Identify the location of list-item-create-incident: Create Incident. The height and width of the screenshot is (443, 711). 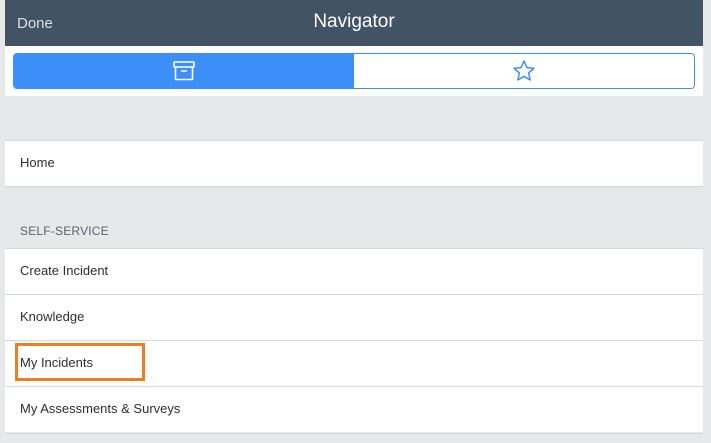
(354, 271).